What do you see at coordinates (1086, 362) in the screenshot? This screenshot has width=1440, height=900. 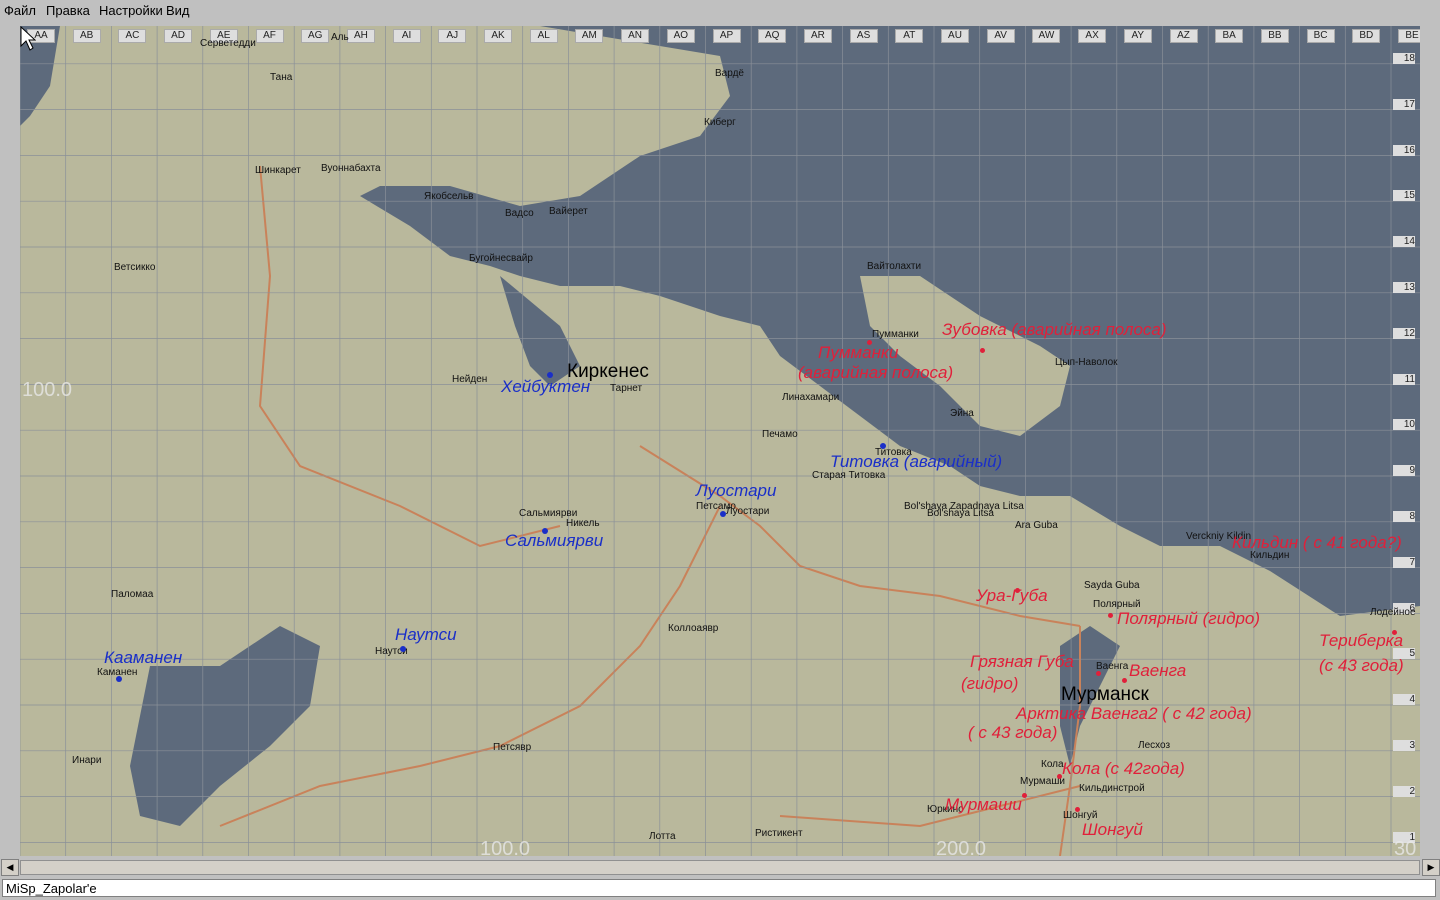 I see `place-label: Цып-Наволок` at bounding box center [1086, 362].